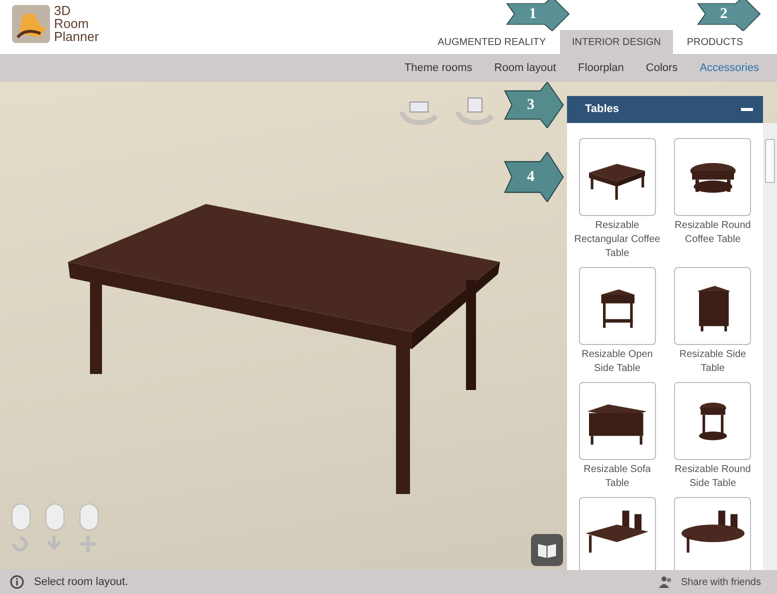 The height and width of the screenshot is (594, 777). I want to click on product-label: Resizable Rectangular Coffee Table, so click(617, 240).